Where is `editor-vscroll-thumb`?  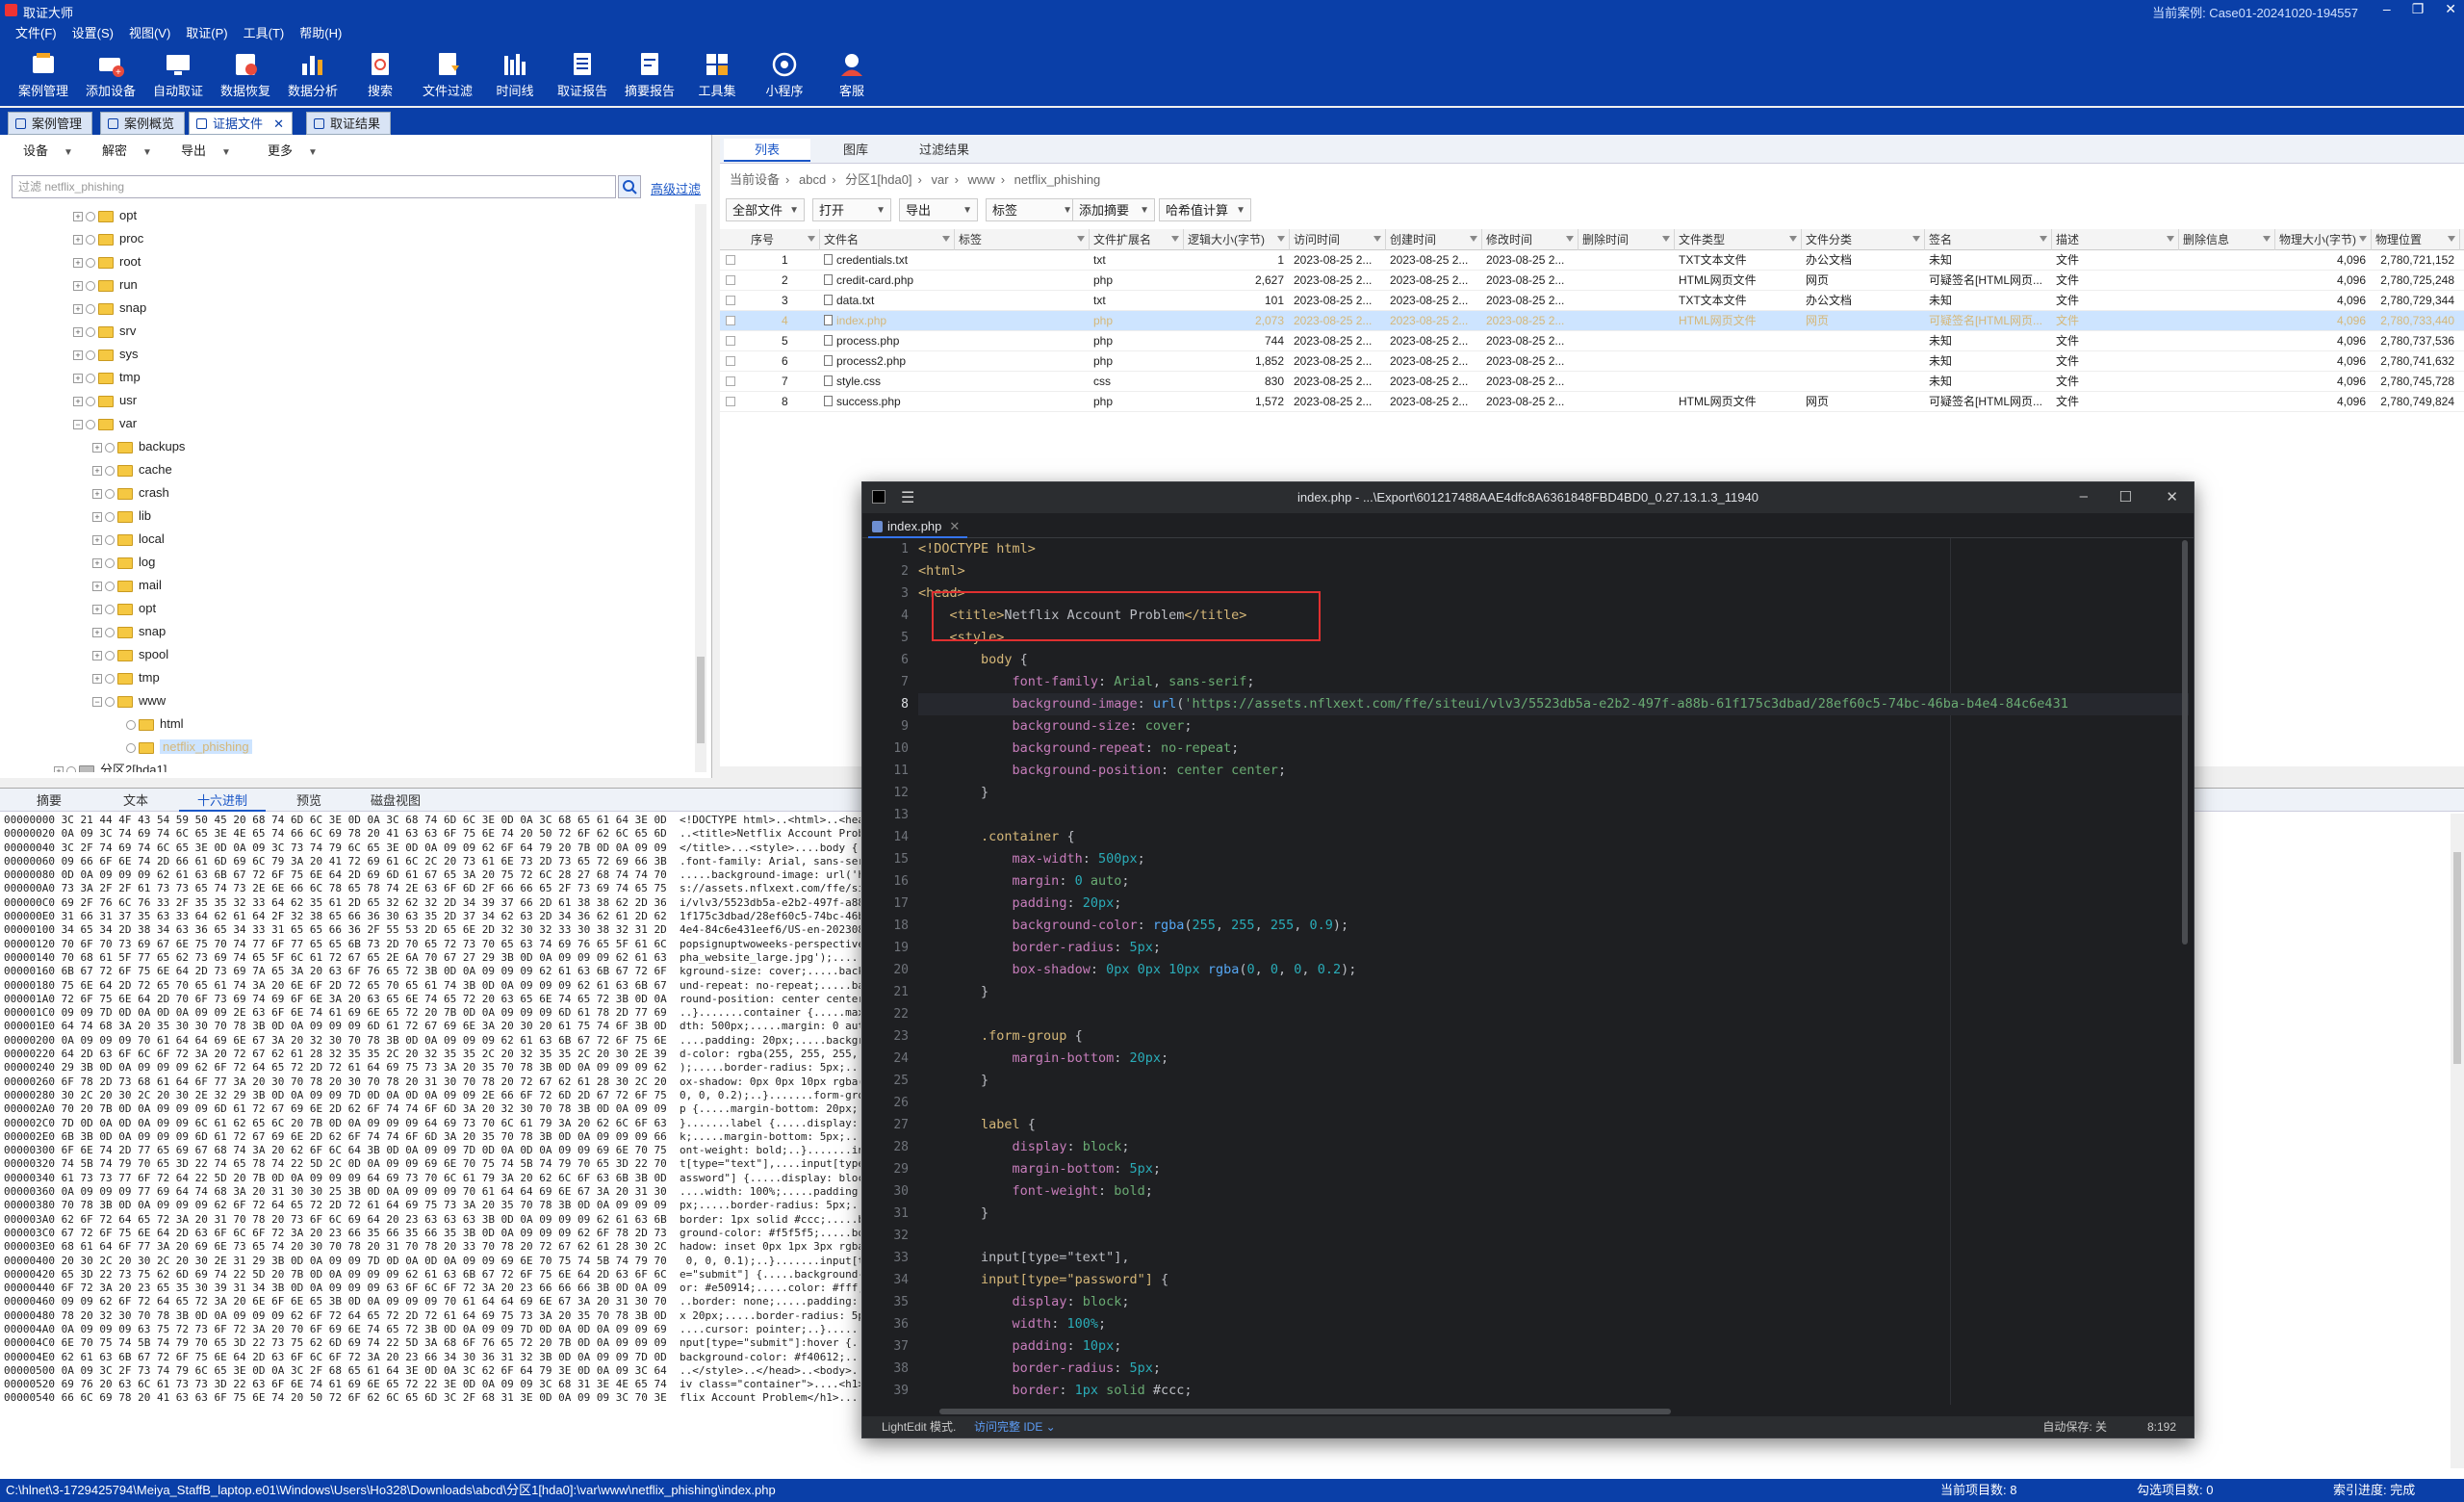
editor-vscroll-thumb is located at coordinates (2185, 742).